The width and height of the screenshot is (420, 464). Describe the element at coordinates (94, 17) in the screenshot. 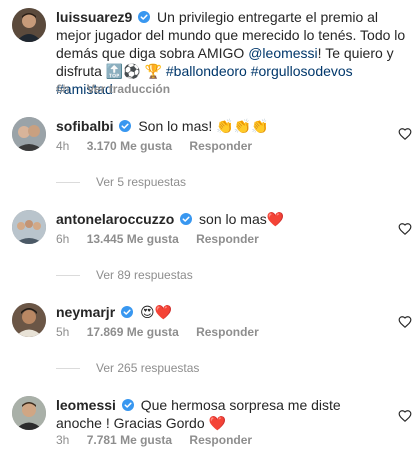

I see `caption-username: luissuarez9` at that location.